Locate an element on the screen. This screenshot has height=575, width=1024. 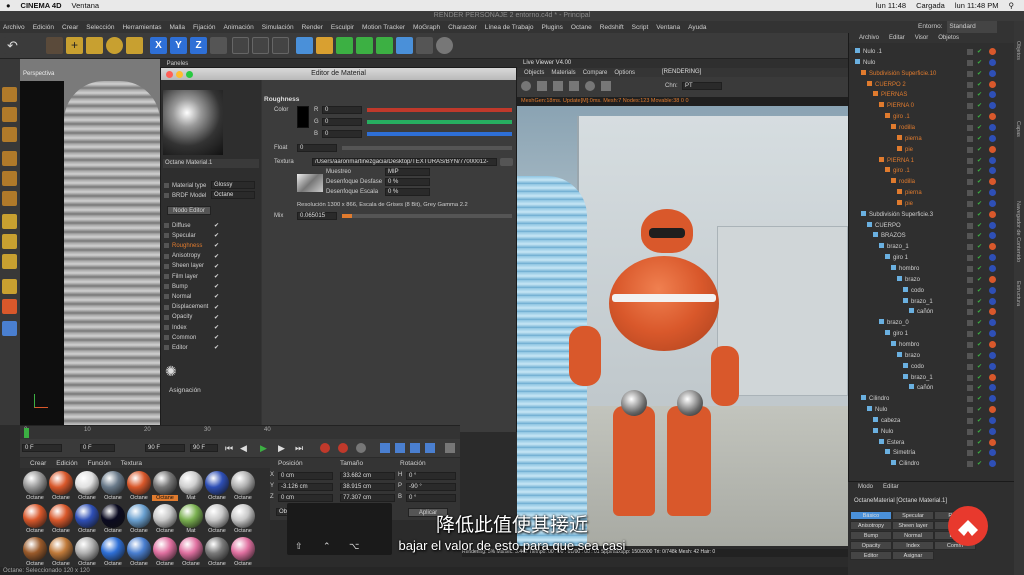
channel-r-field: 0 is located at coordinates (342, 110).